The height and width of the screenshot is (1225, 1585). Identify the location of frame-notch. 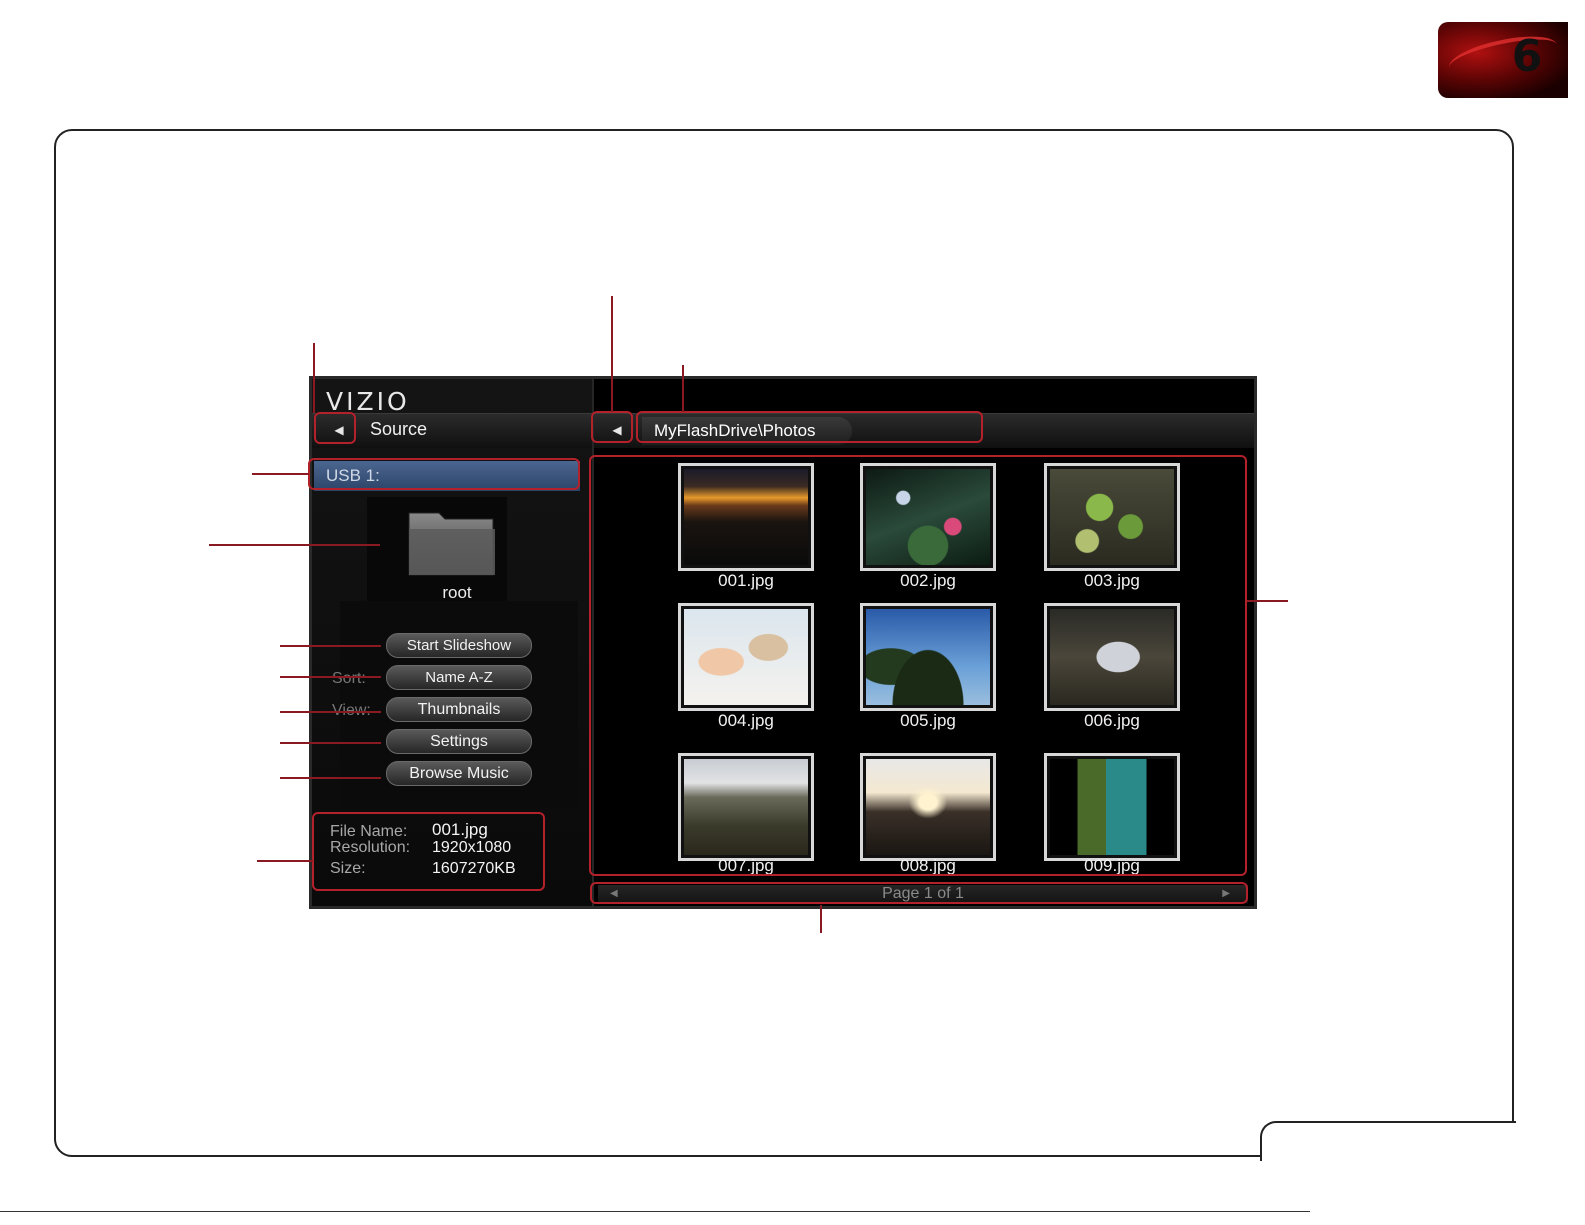
(1388, 1141).